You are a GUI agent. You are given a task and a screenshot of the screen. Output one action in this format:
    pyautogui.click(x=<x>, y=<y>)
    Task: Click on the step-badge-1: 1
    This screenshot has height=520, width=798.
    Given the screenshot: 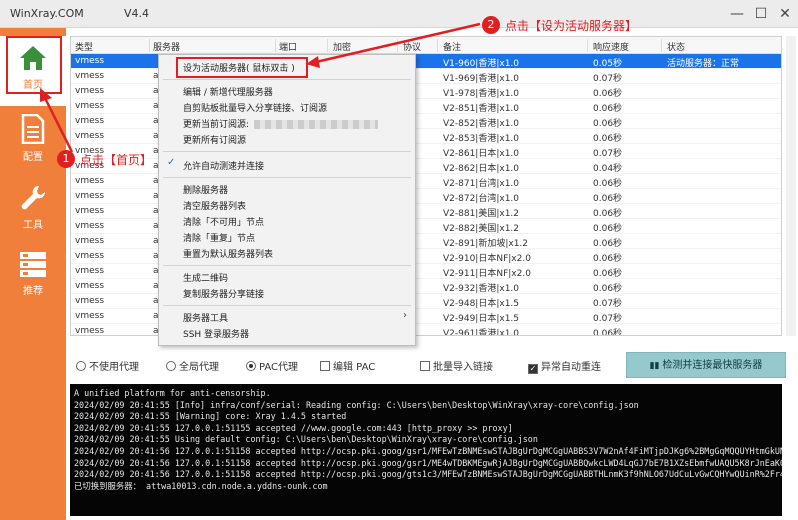 What is the action you would take?
    pyautogui.click(x=66, y=159)
    